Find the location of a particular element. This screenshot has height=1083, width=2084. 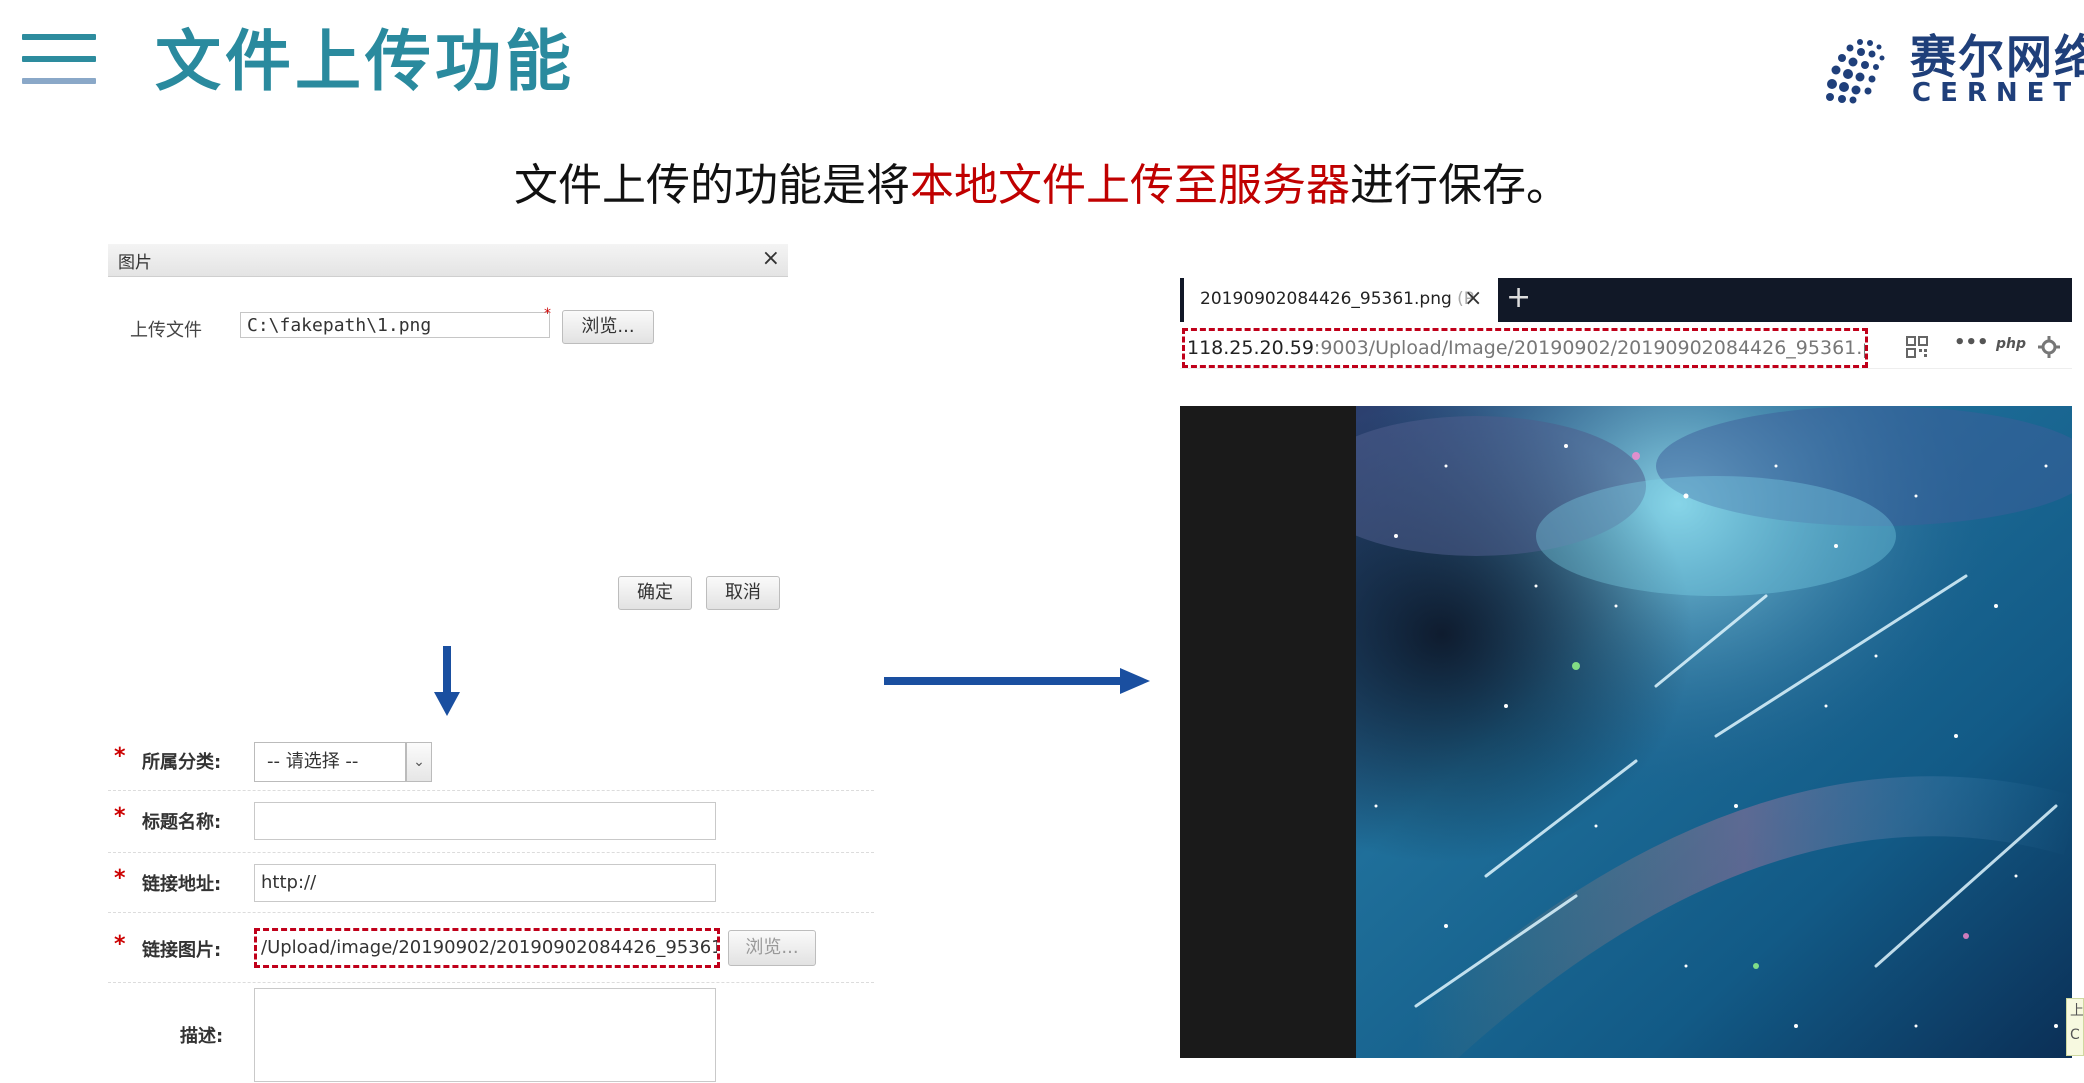

link-url-input: http:// is located at coordinates (485, 883).